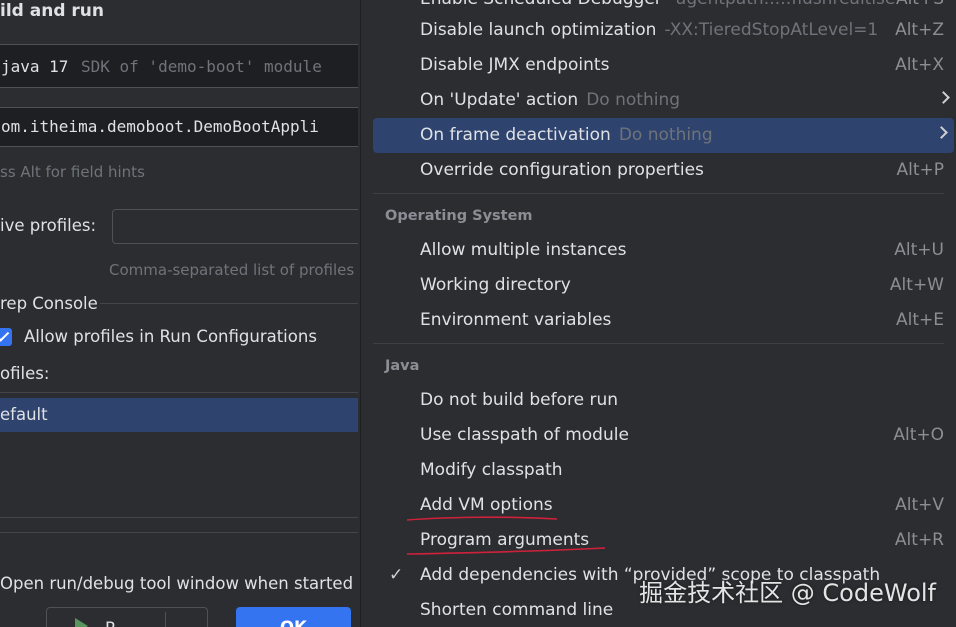 This screenshot has height=627, width=956. What do you see at coordinates (235, 226) in the screenshot?
I see `active-profiles-input` at bounding box center [235, 226].